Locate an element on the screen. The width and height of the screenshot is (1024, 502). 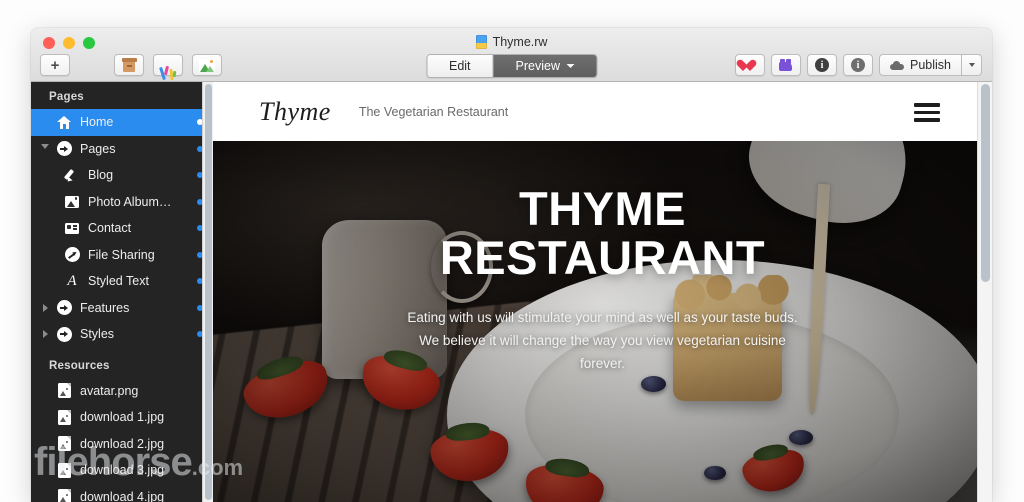
image-icon is located at coordinates (72, 201).